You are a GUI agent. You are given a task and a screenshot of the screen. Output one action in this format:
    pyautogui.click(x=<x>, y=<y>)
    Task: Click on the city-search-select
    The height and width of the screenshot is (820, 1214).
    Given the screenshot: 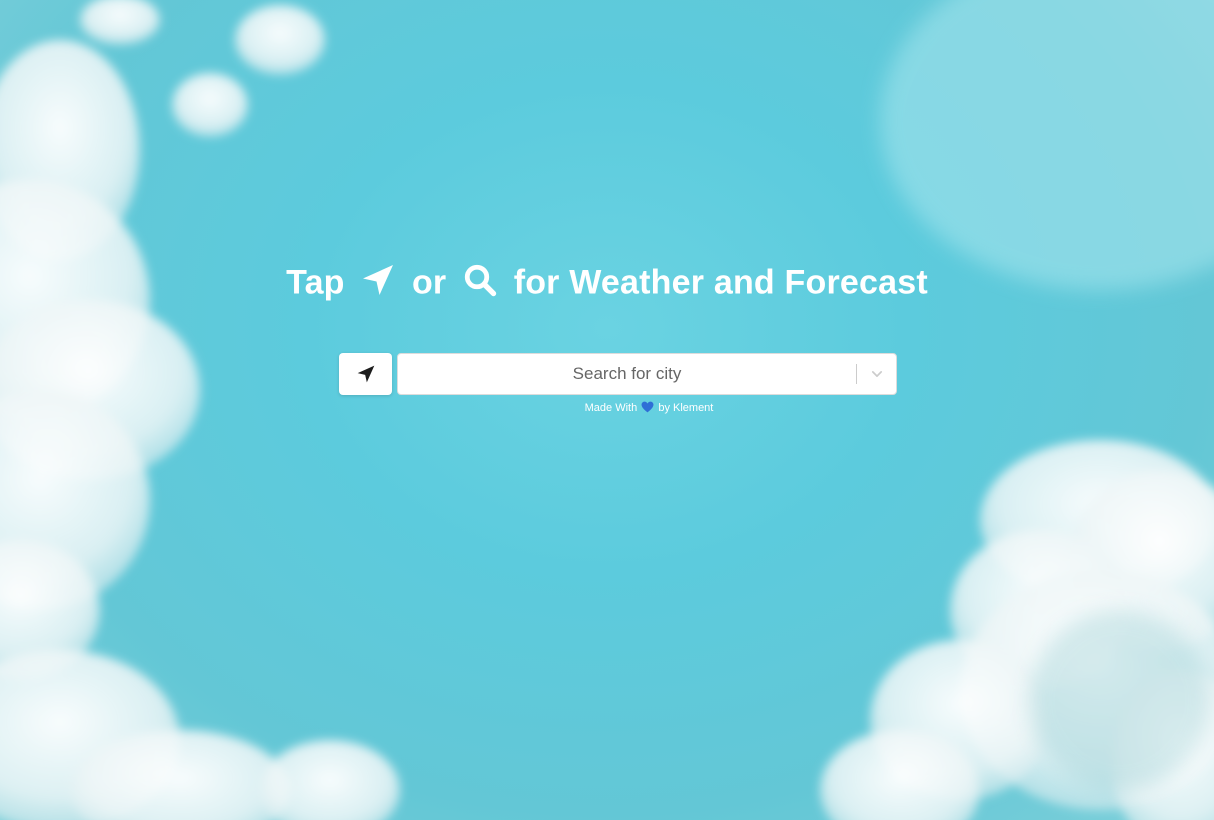 What is the action you would take?
    pyautogui.click(x=647, y=374)
    